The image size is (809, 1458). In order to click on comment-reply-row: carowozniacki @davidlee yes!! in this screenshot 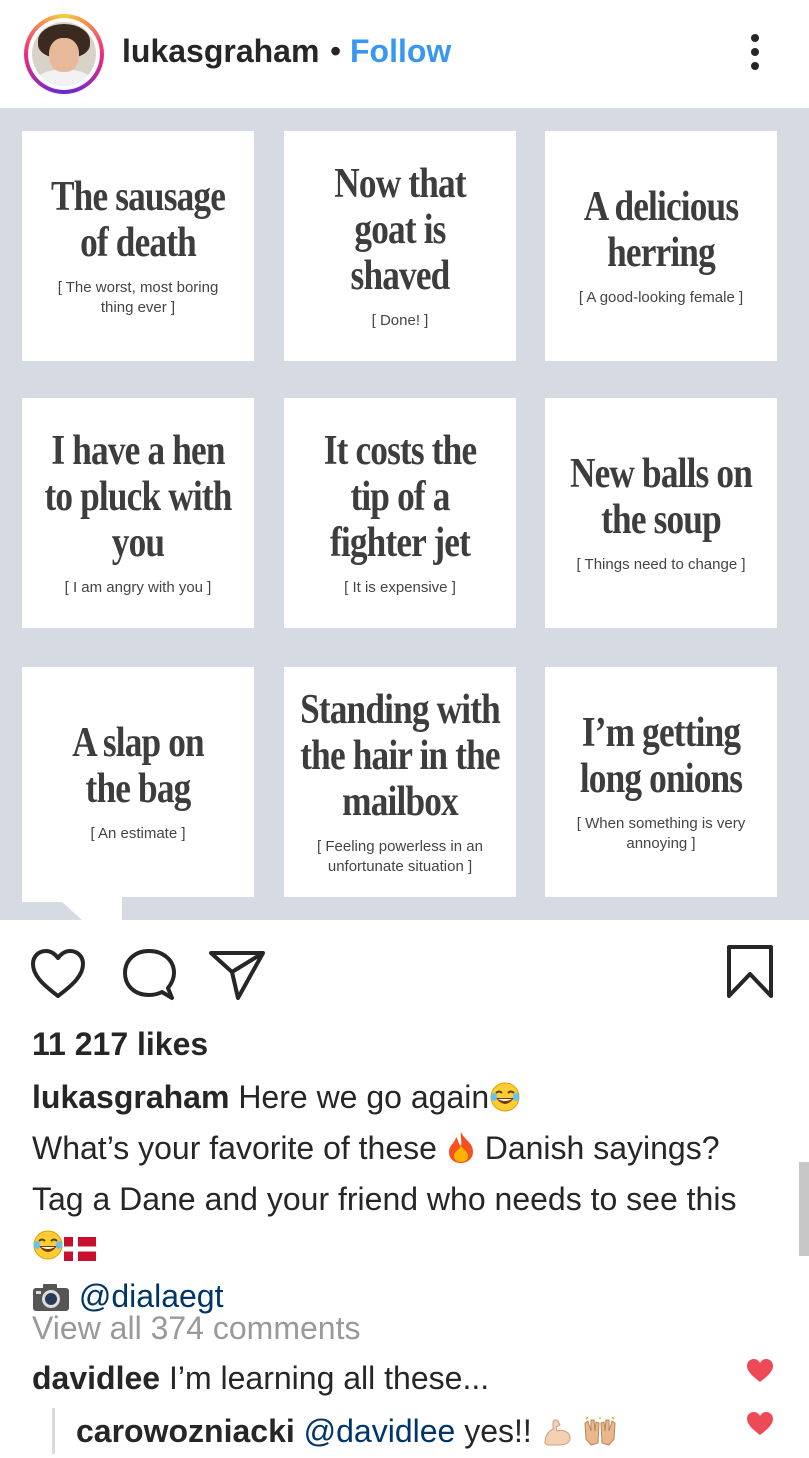, I will do `click(347, 1434)`.